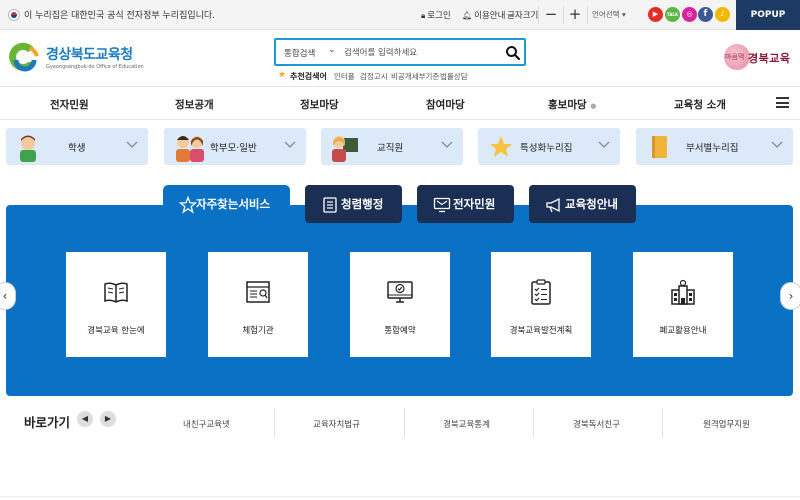 Image resolution: width=800 pixels, height=500 pixels. I want to click on newspaper-icon, so click(258, 292).